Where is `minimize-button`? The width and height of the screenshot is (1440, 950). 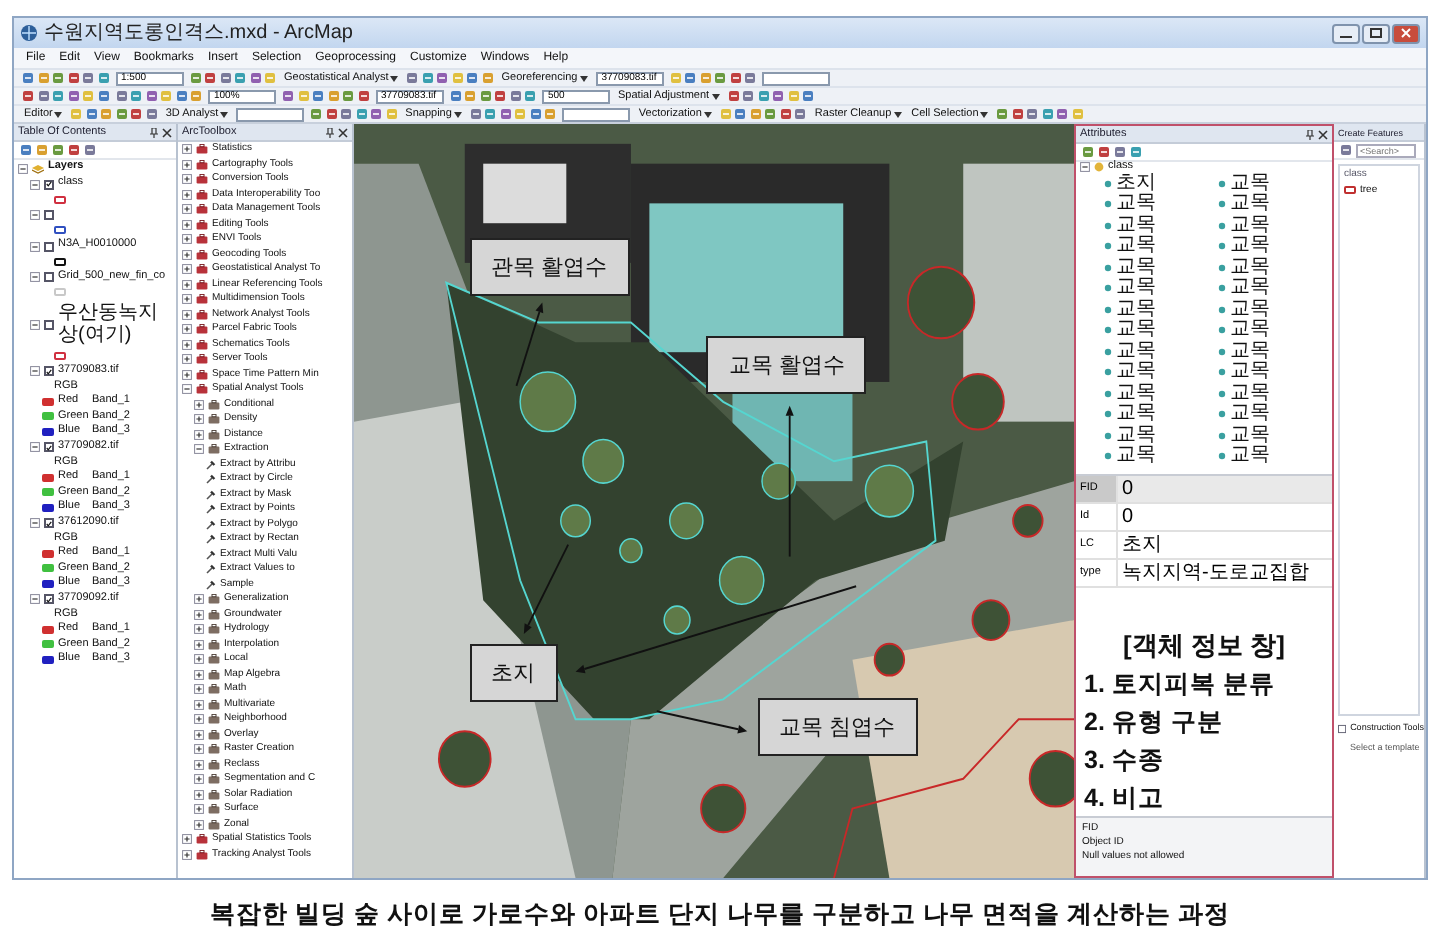 minimize-button is located at coordinates (1346, 33).